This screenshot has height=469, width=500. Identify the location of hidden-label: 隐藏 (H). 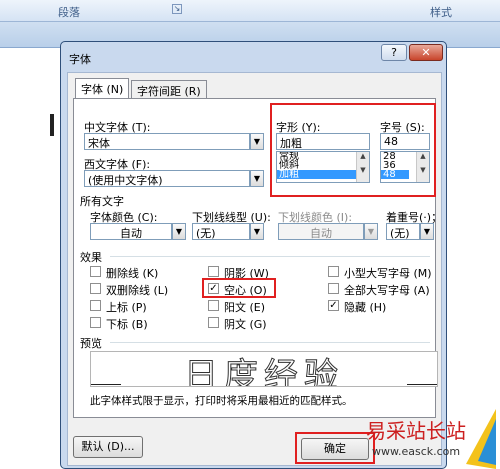
(365, 307).